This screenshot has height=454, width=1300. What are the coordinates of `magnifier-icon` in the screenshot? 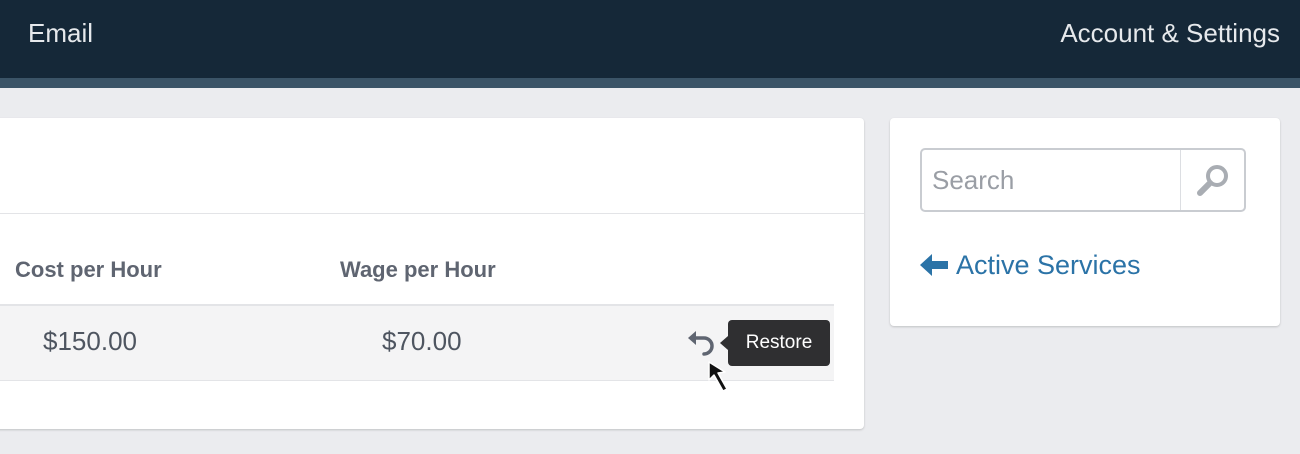 It's located at (1213, 180).